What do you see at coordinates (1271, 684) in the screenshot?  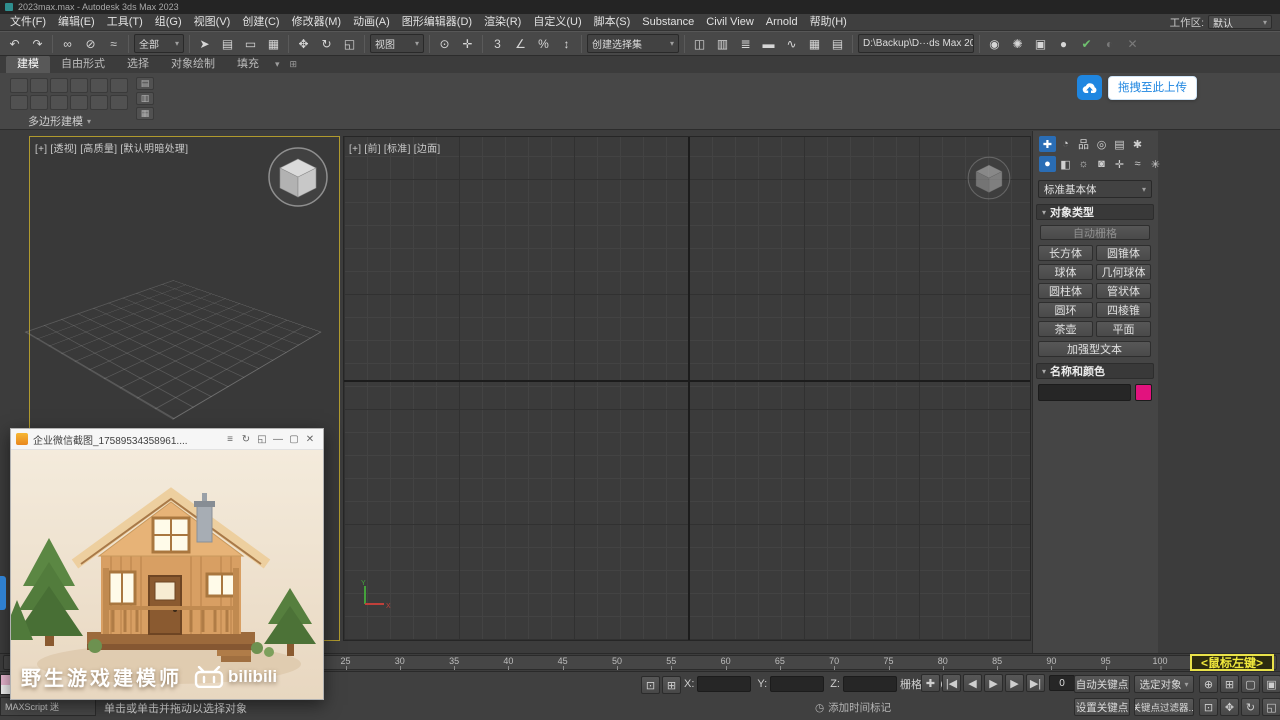 I see `zoom-extents-all-icon: ▣` at bounding box center [1271, 684].